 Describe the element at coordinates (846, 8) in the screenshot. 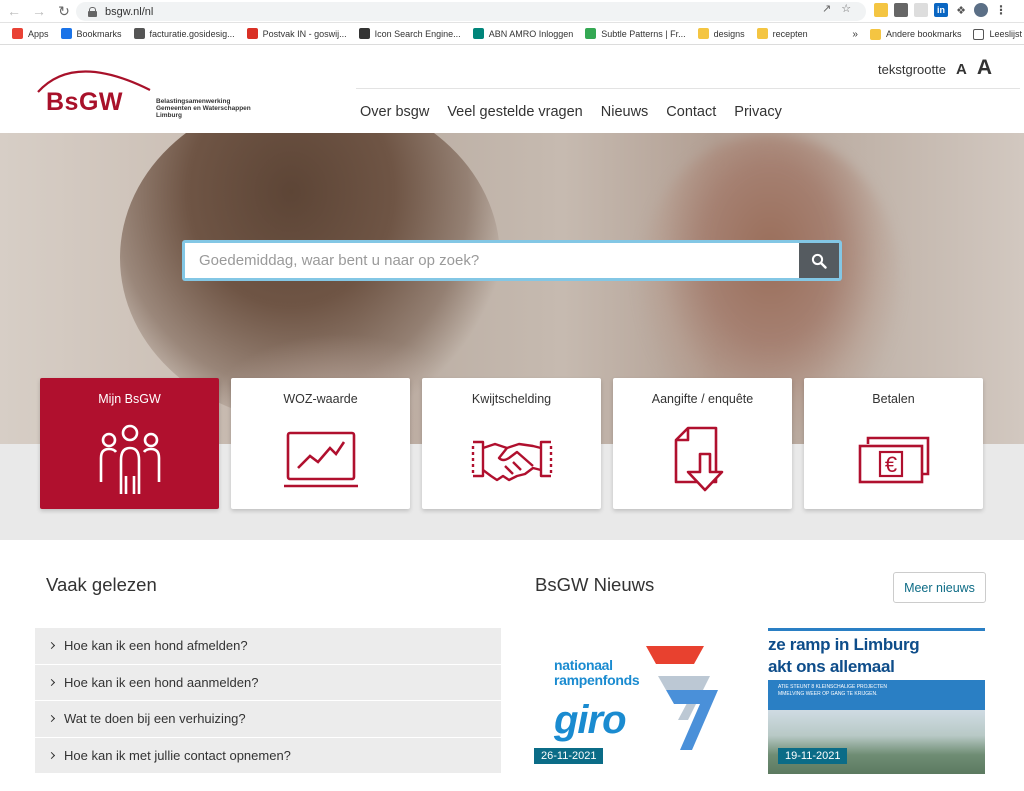

I see `star-icon: ☆` at that location.